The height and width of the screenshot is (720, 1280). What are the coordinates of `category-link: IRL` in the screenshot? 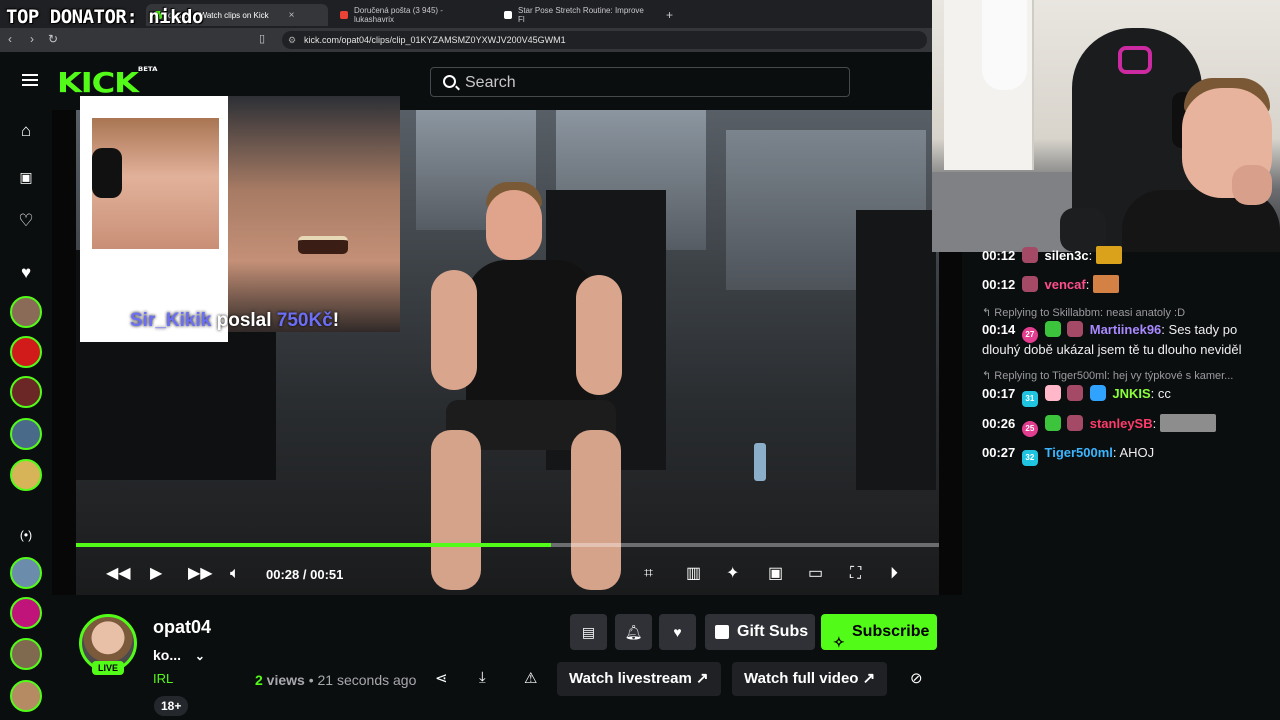 It's located at (163, 678).